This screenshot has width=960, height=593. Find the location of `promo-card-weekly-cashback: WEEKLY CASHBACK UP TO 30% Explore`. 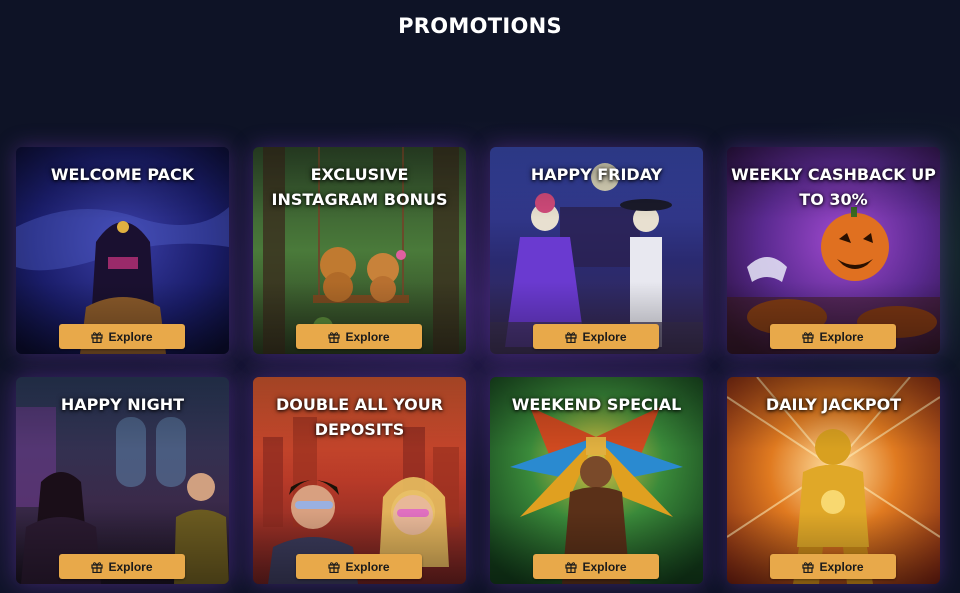

promo-card-weekly-cashback: WEEKLY CASHBACK UP TO 30% Explore is located at coordinates (833, 250).